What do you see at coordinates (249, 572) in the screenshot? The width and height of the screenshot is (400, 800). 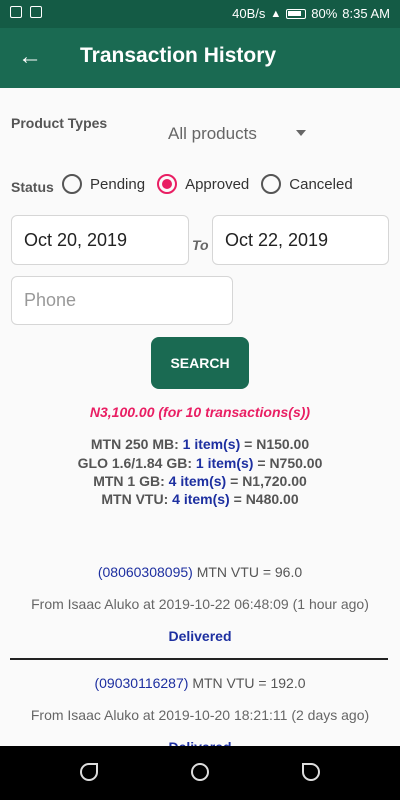 I see `transaction-service: MTN VTU = 96.0` at bounding box center [249, 572].